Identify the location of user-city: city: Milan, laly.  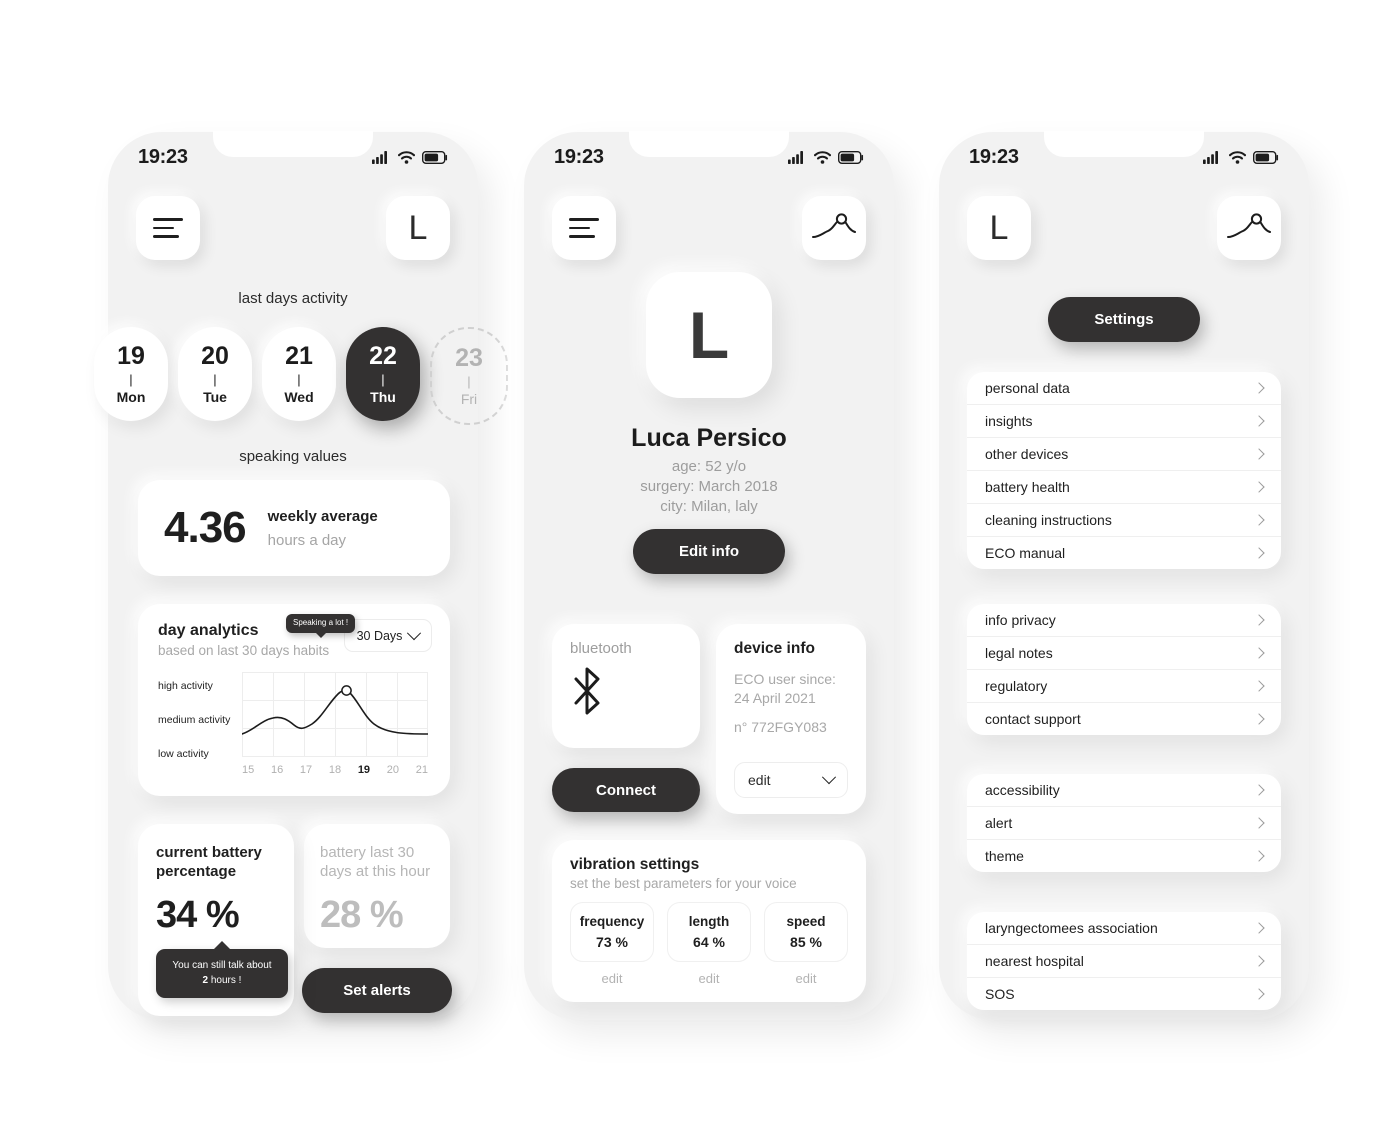
(709, 506).